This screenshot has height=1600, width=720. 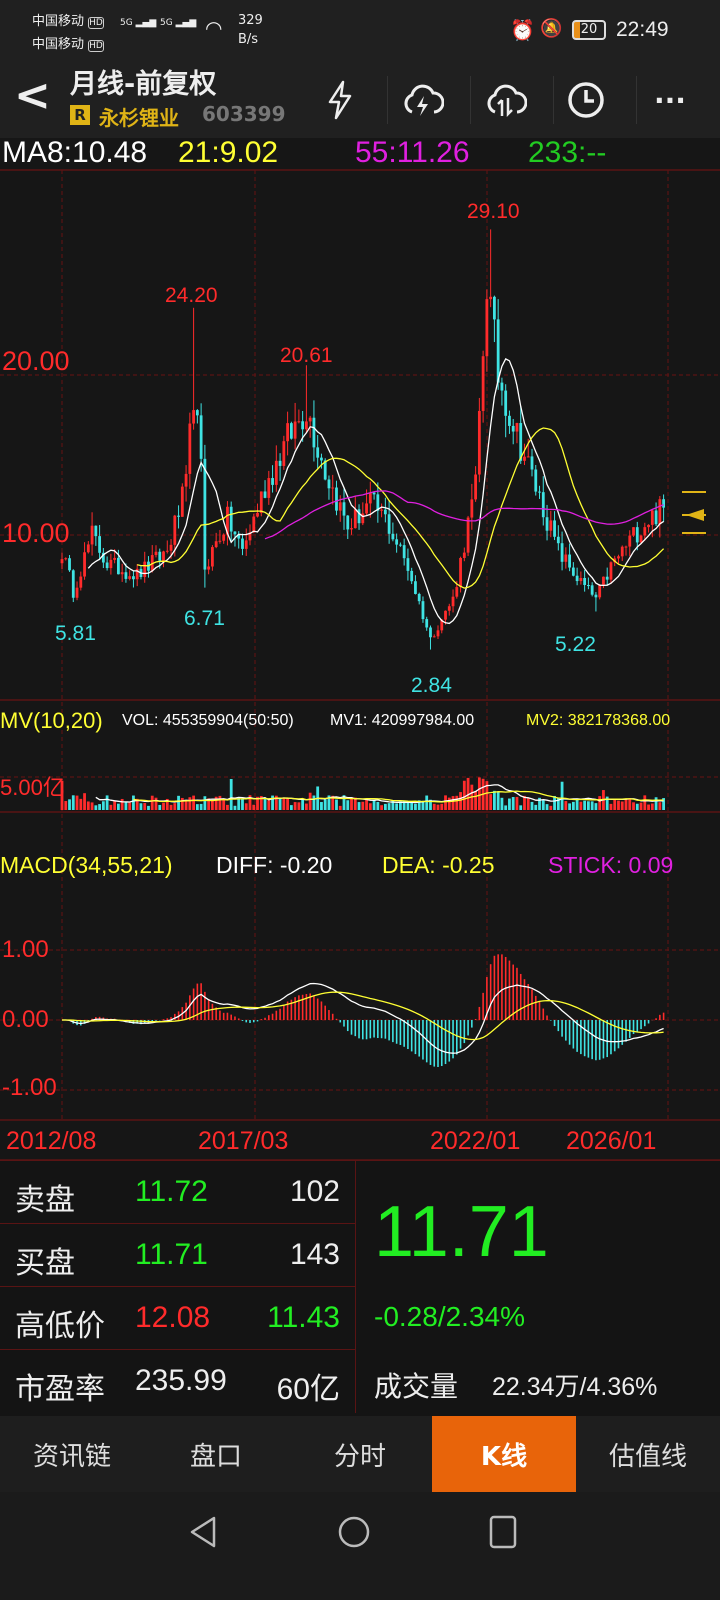 What do you see at coordinates (416, 1386) in the screenshot?
I see `volume-label: 成交量` at bounding box center [416, 1386].